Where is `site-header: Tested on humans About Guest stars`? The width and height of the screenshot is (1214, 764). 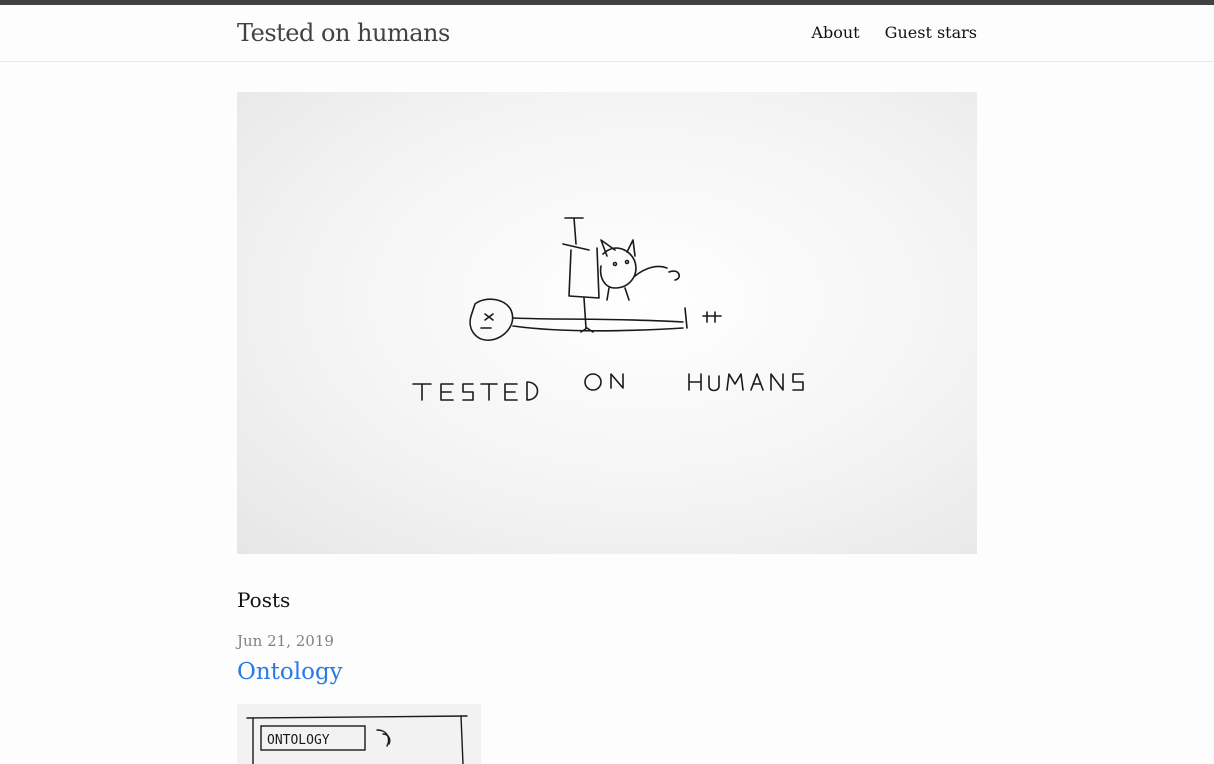 site-header: Tested on humans About Guest stars is located at coordinates (607, 33).